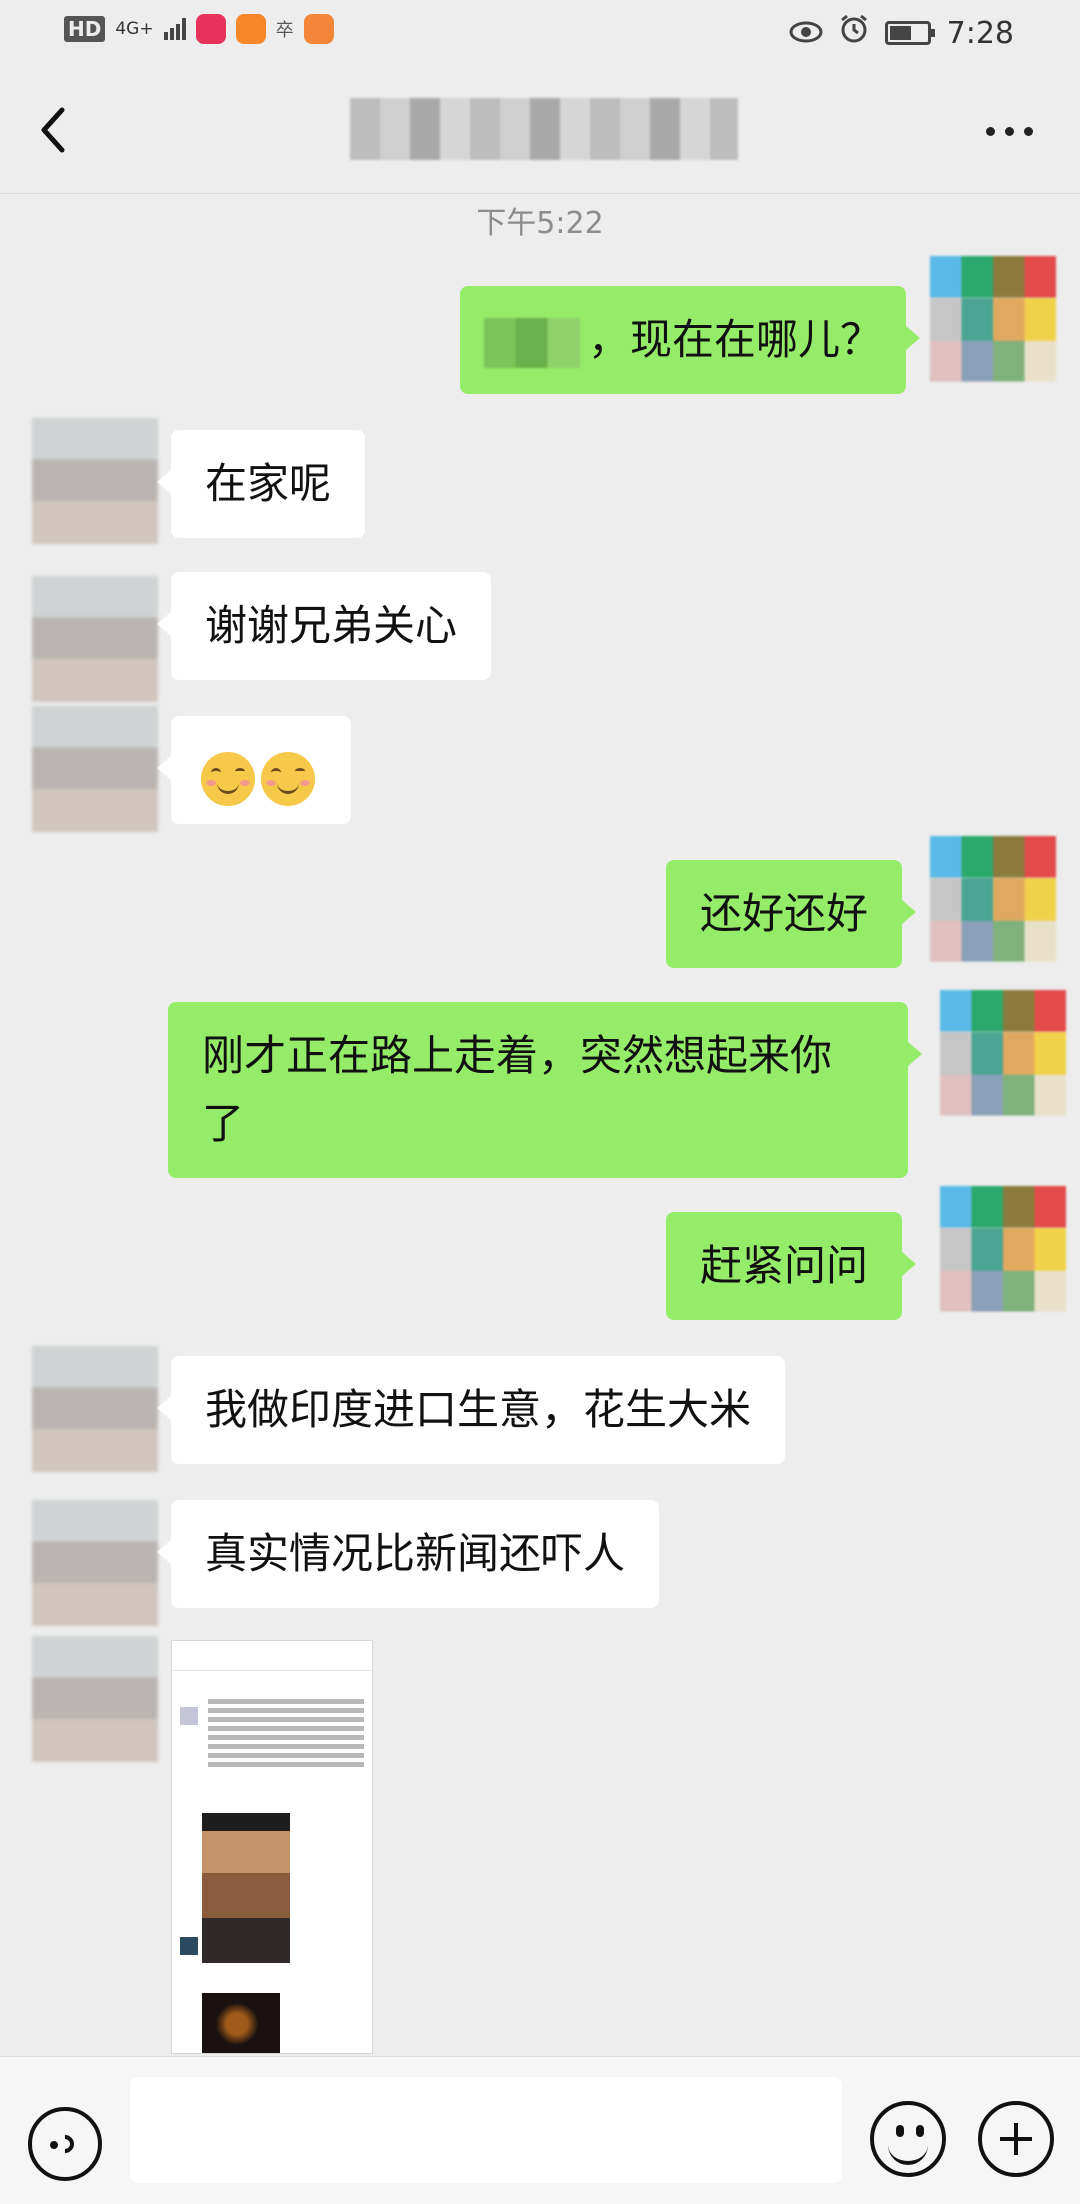  What do you see at coordinates (284, 30) in the screenshot?
I see `app-notification-icon: 卒` at bounding box center [284, 30].